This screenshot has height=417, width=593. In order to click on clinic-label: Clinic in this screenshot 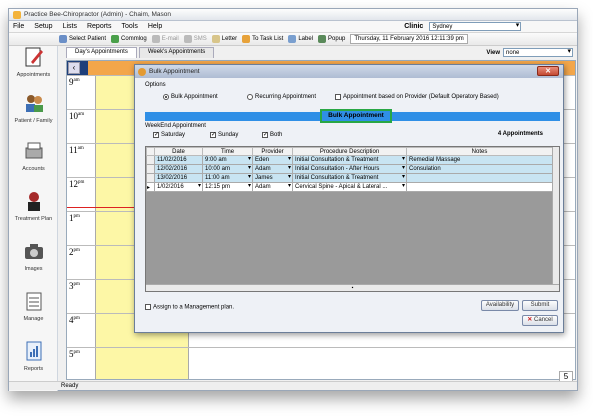, I will do `click(414, 26)`.